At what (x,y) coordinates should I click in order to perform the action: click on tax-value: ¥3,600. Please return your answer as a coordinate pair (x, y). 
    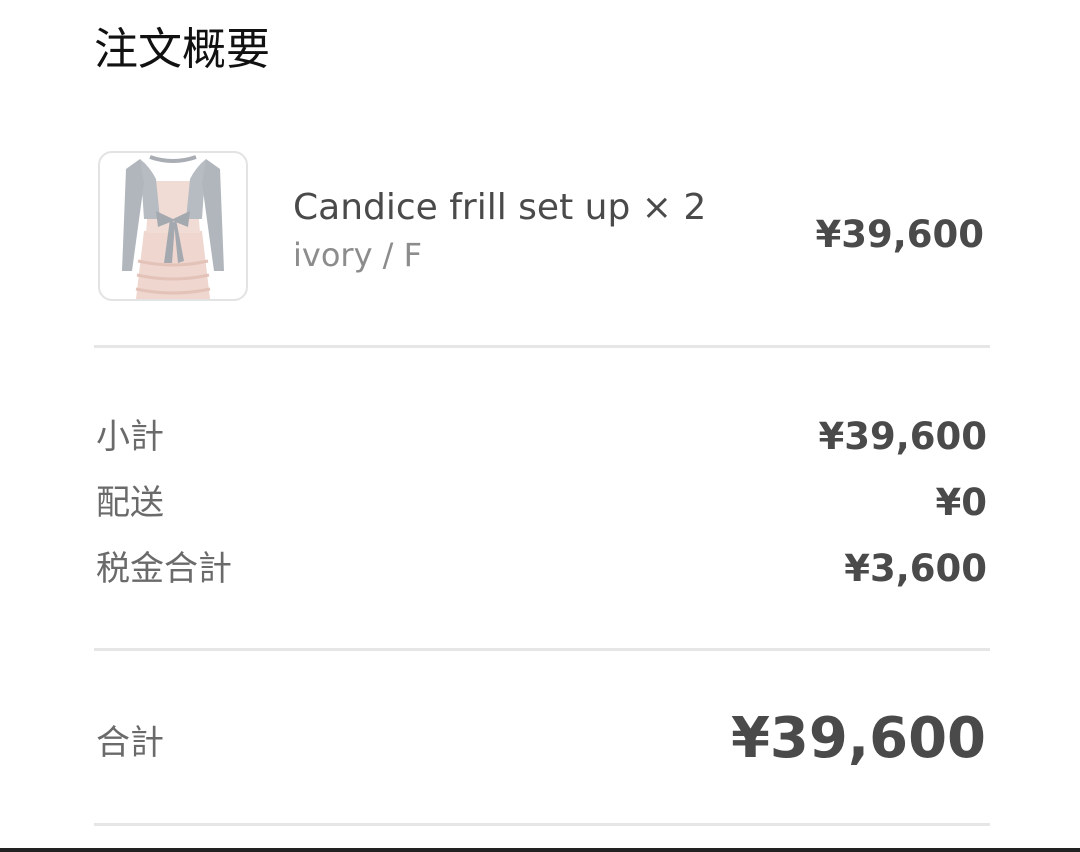
    Looking at the image, I should click on (915, 568).